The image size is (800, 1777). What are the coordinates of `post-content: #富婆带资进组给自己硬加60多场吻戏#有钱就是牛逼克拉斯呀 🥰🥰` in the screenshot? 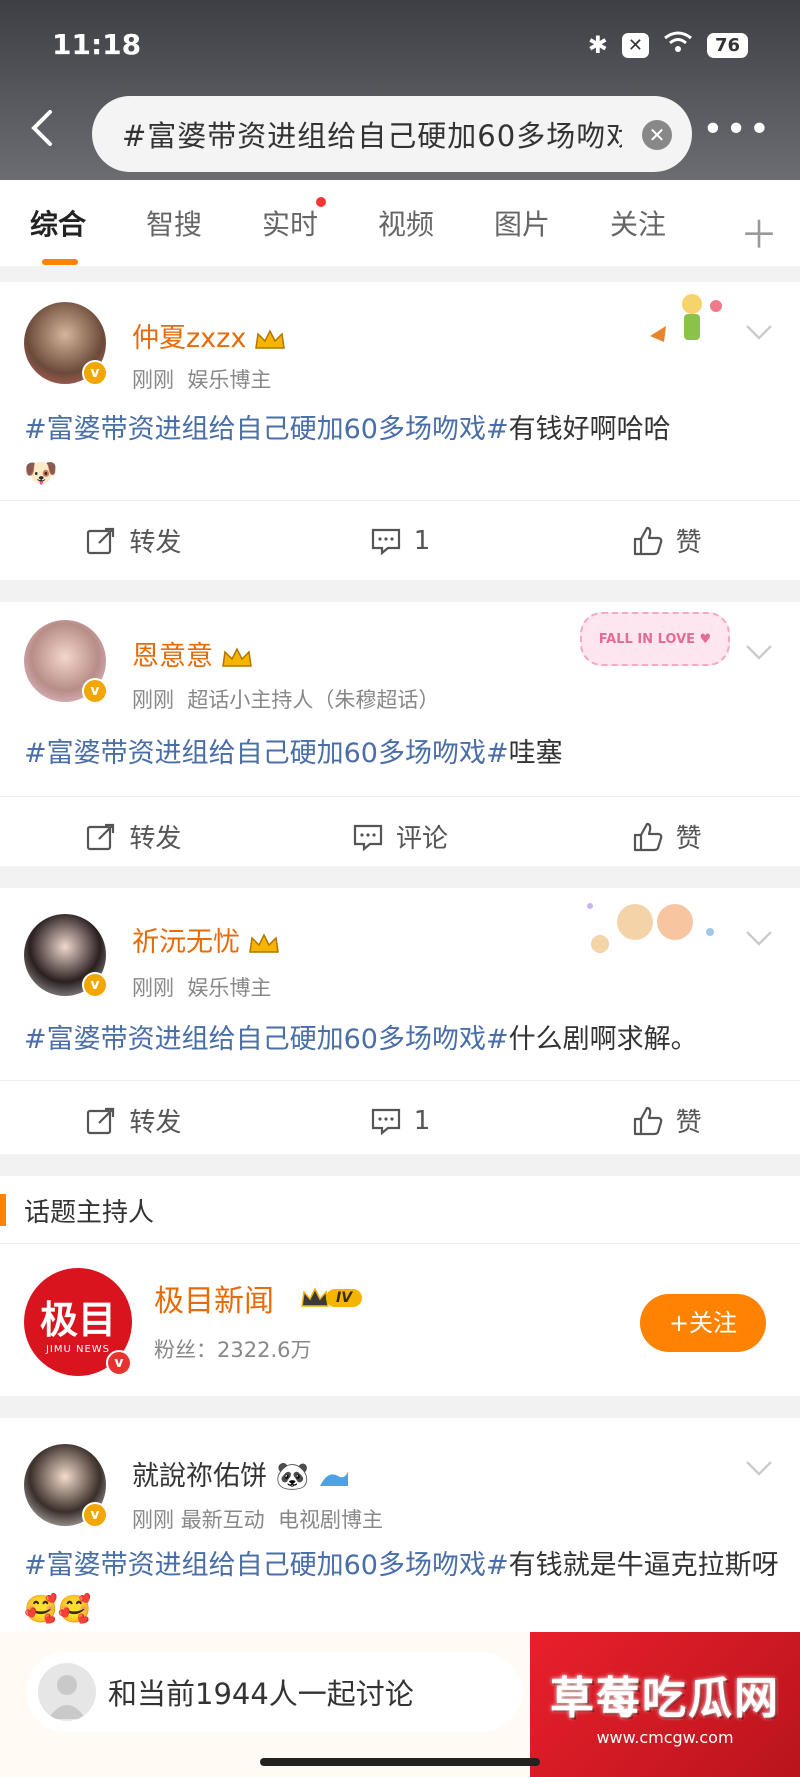 It's located at (404, 1588).